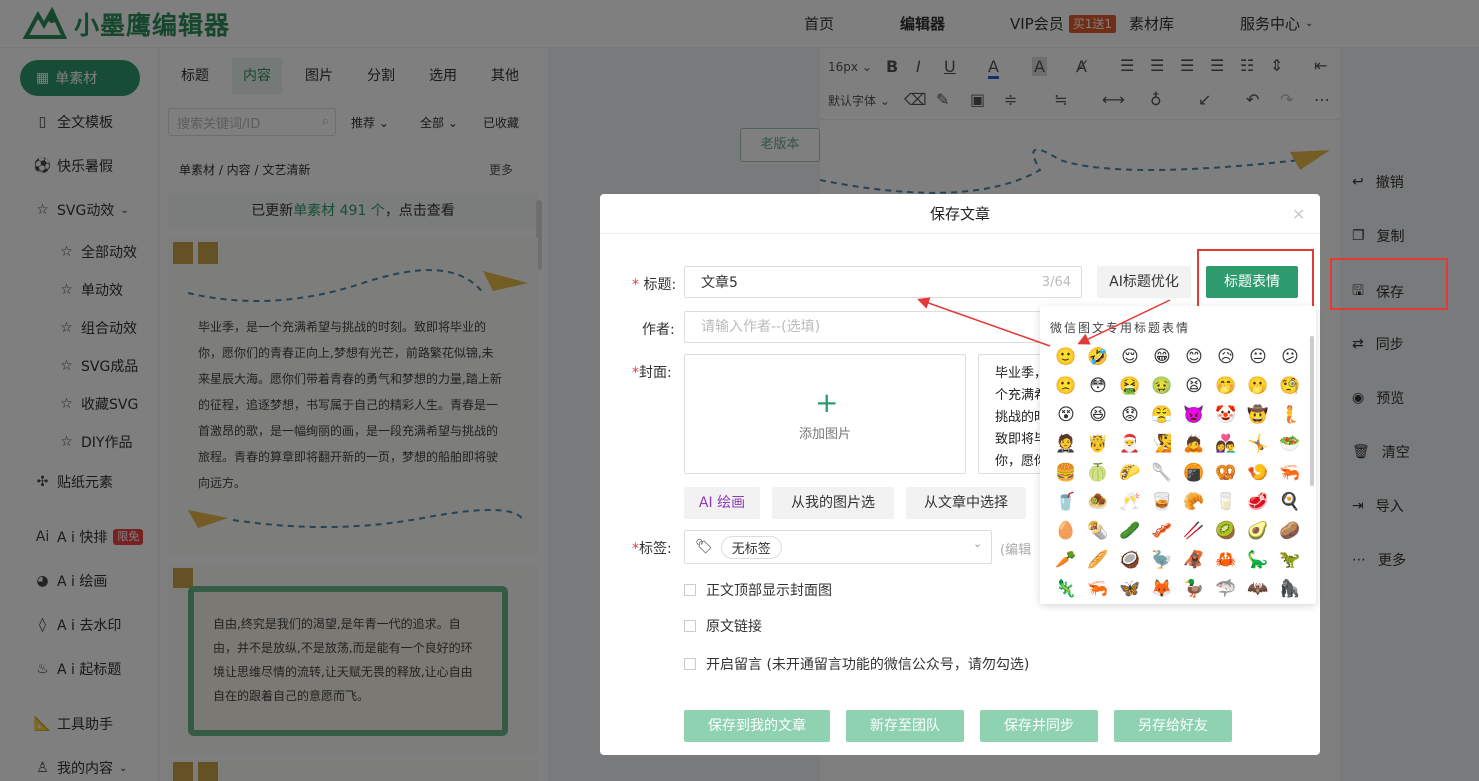 This screenshot has height=781, width=1479. Describe the element at coordinates (1194, 472) in the screenshot. I see `emoji-item: 🍘` at that location.